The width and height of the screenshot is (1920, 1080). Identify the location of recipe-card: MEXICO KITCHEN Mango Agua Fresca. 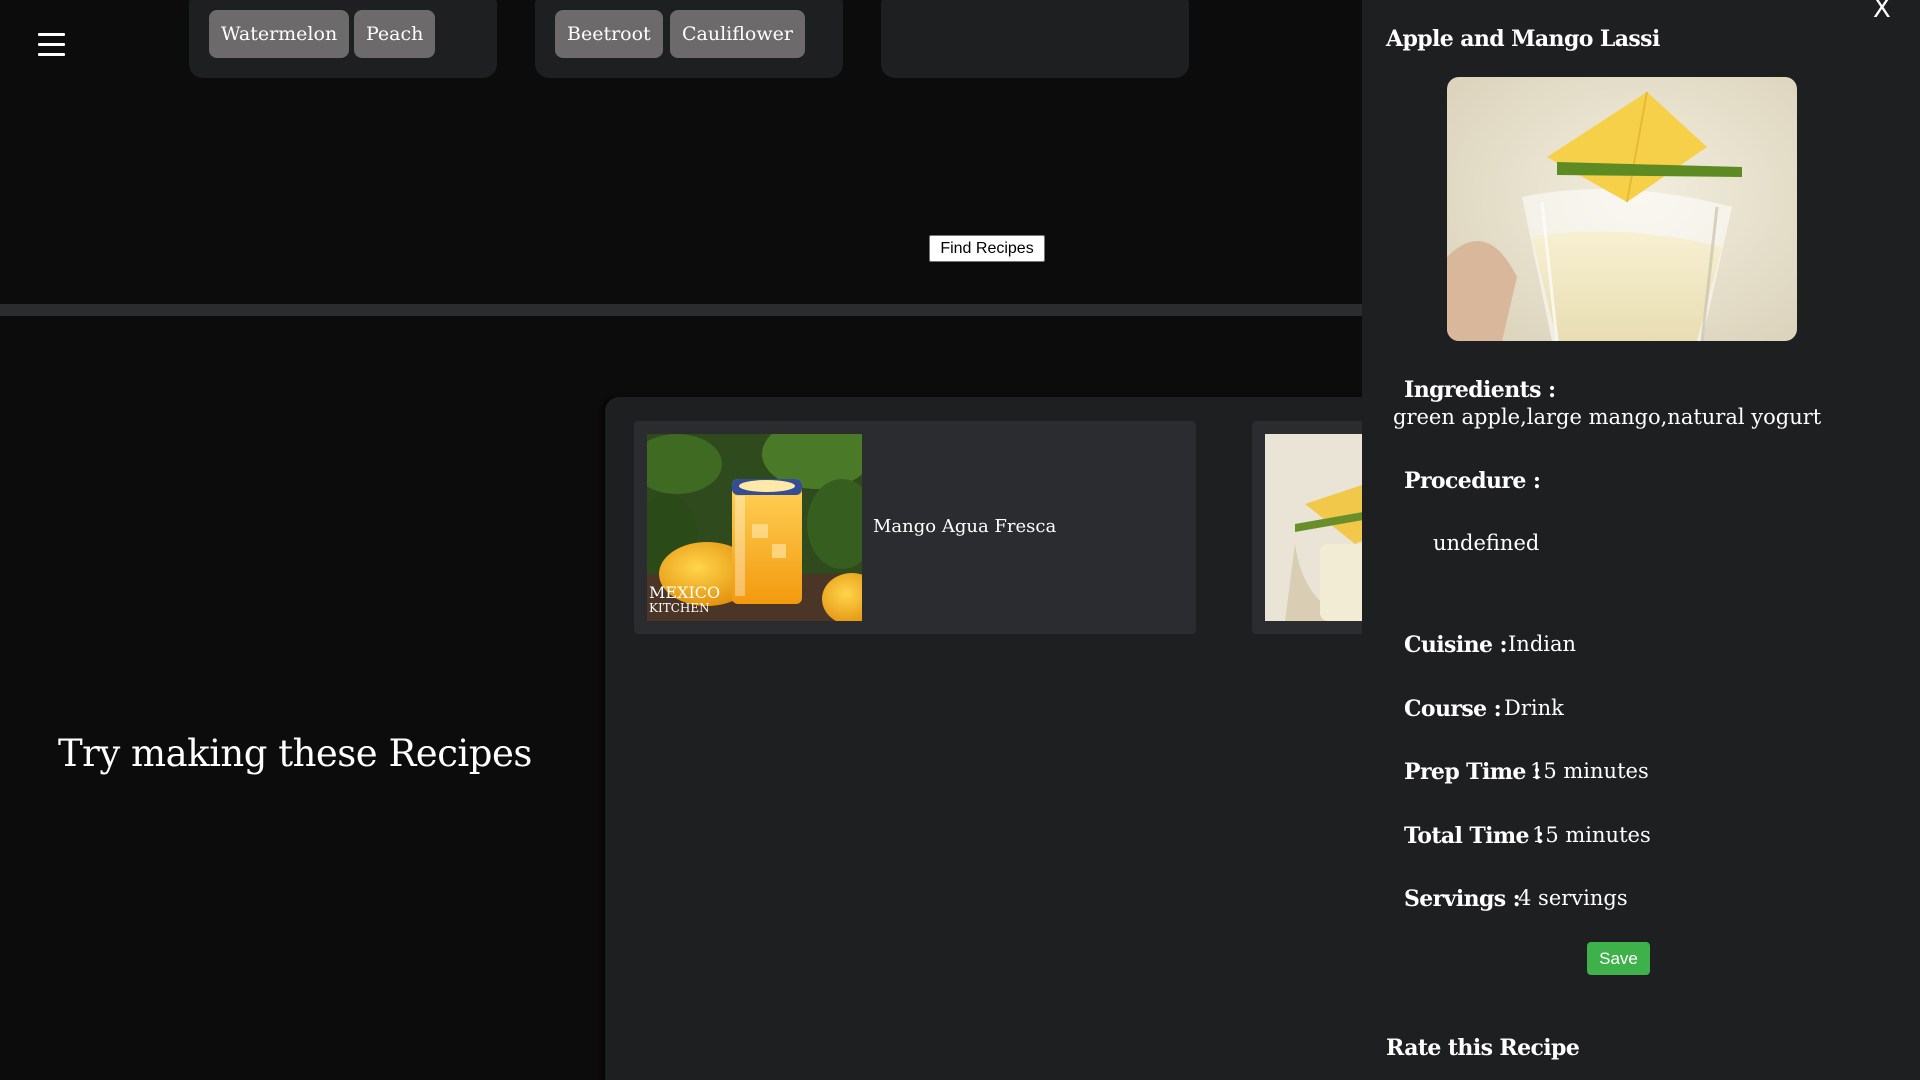
(915, 527).